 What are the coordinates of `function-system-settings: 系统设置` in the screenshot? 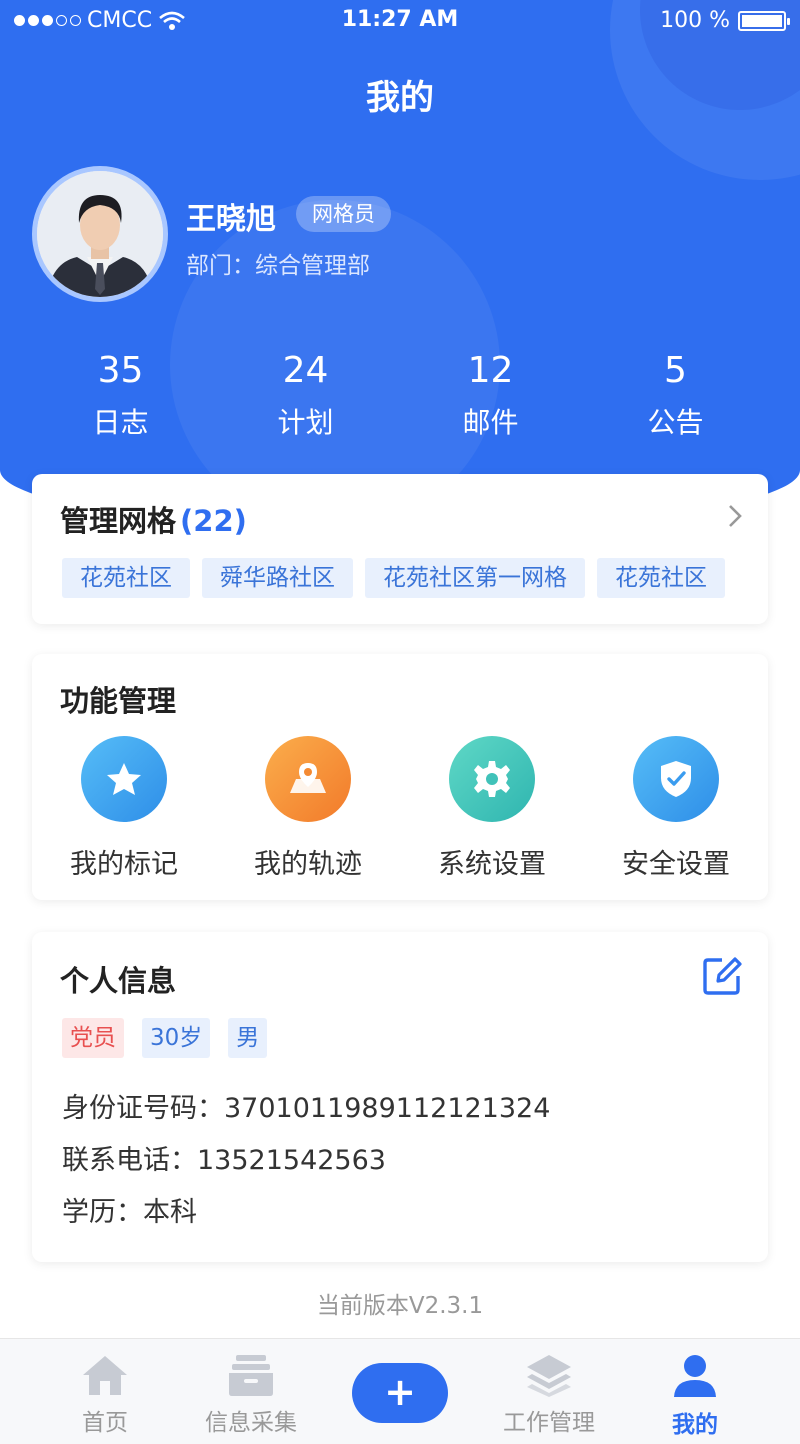 It's located at (492, 808).